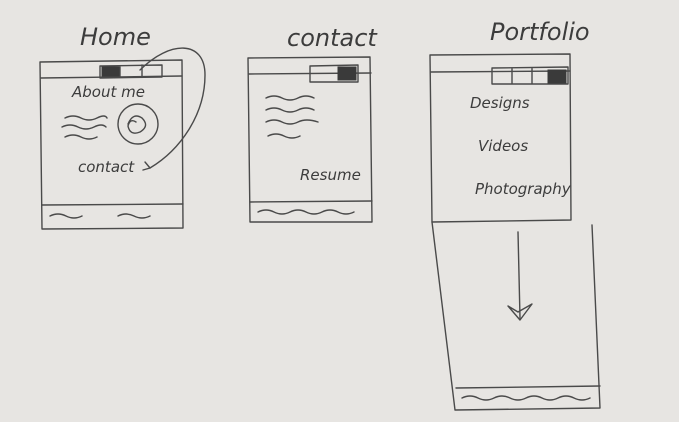 Image resolution: width=679 pixels, height=422 pixels. I want to click on portfolio-designs: Designs, so click(500, 103).